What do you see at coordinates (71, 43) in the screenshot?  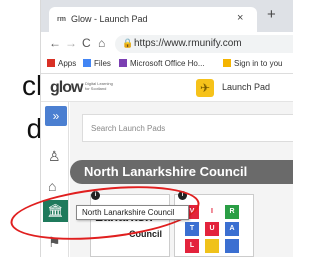 I see `forward-arrow-icon: →` at bounding box center [71, 43].